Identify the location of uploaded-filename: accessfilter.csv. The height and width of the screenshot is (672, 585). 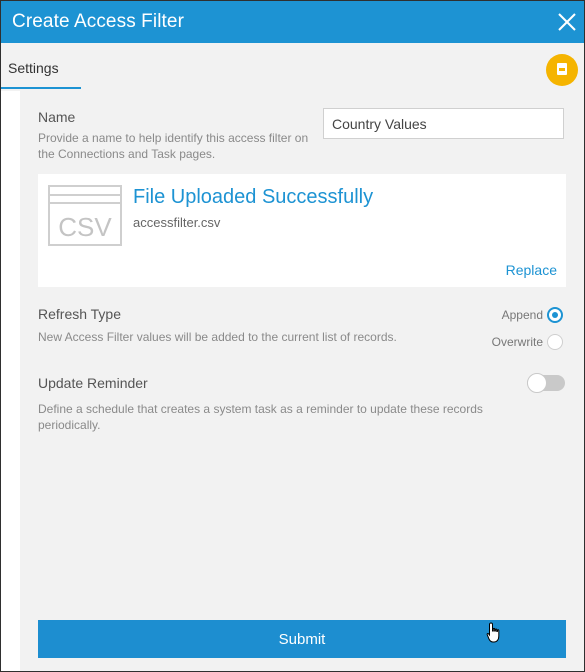
(177, 222).